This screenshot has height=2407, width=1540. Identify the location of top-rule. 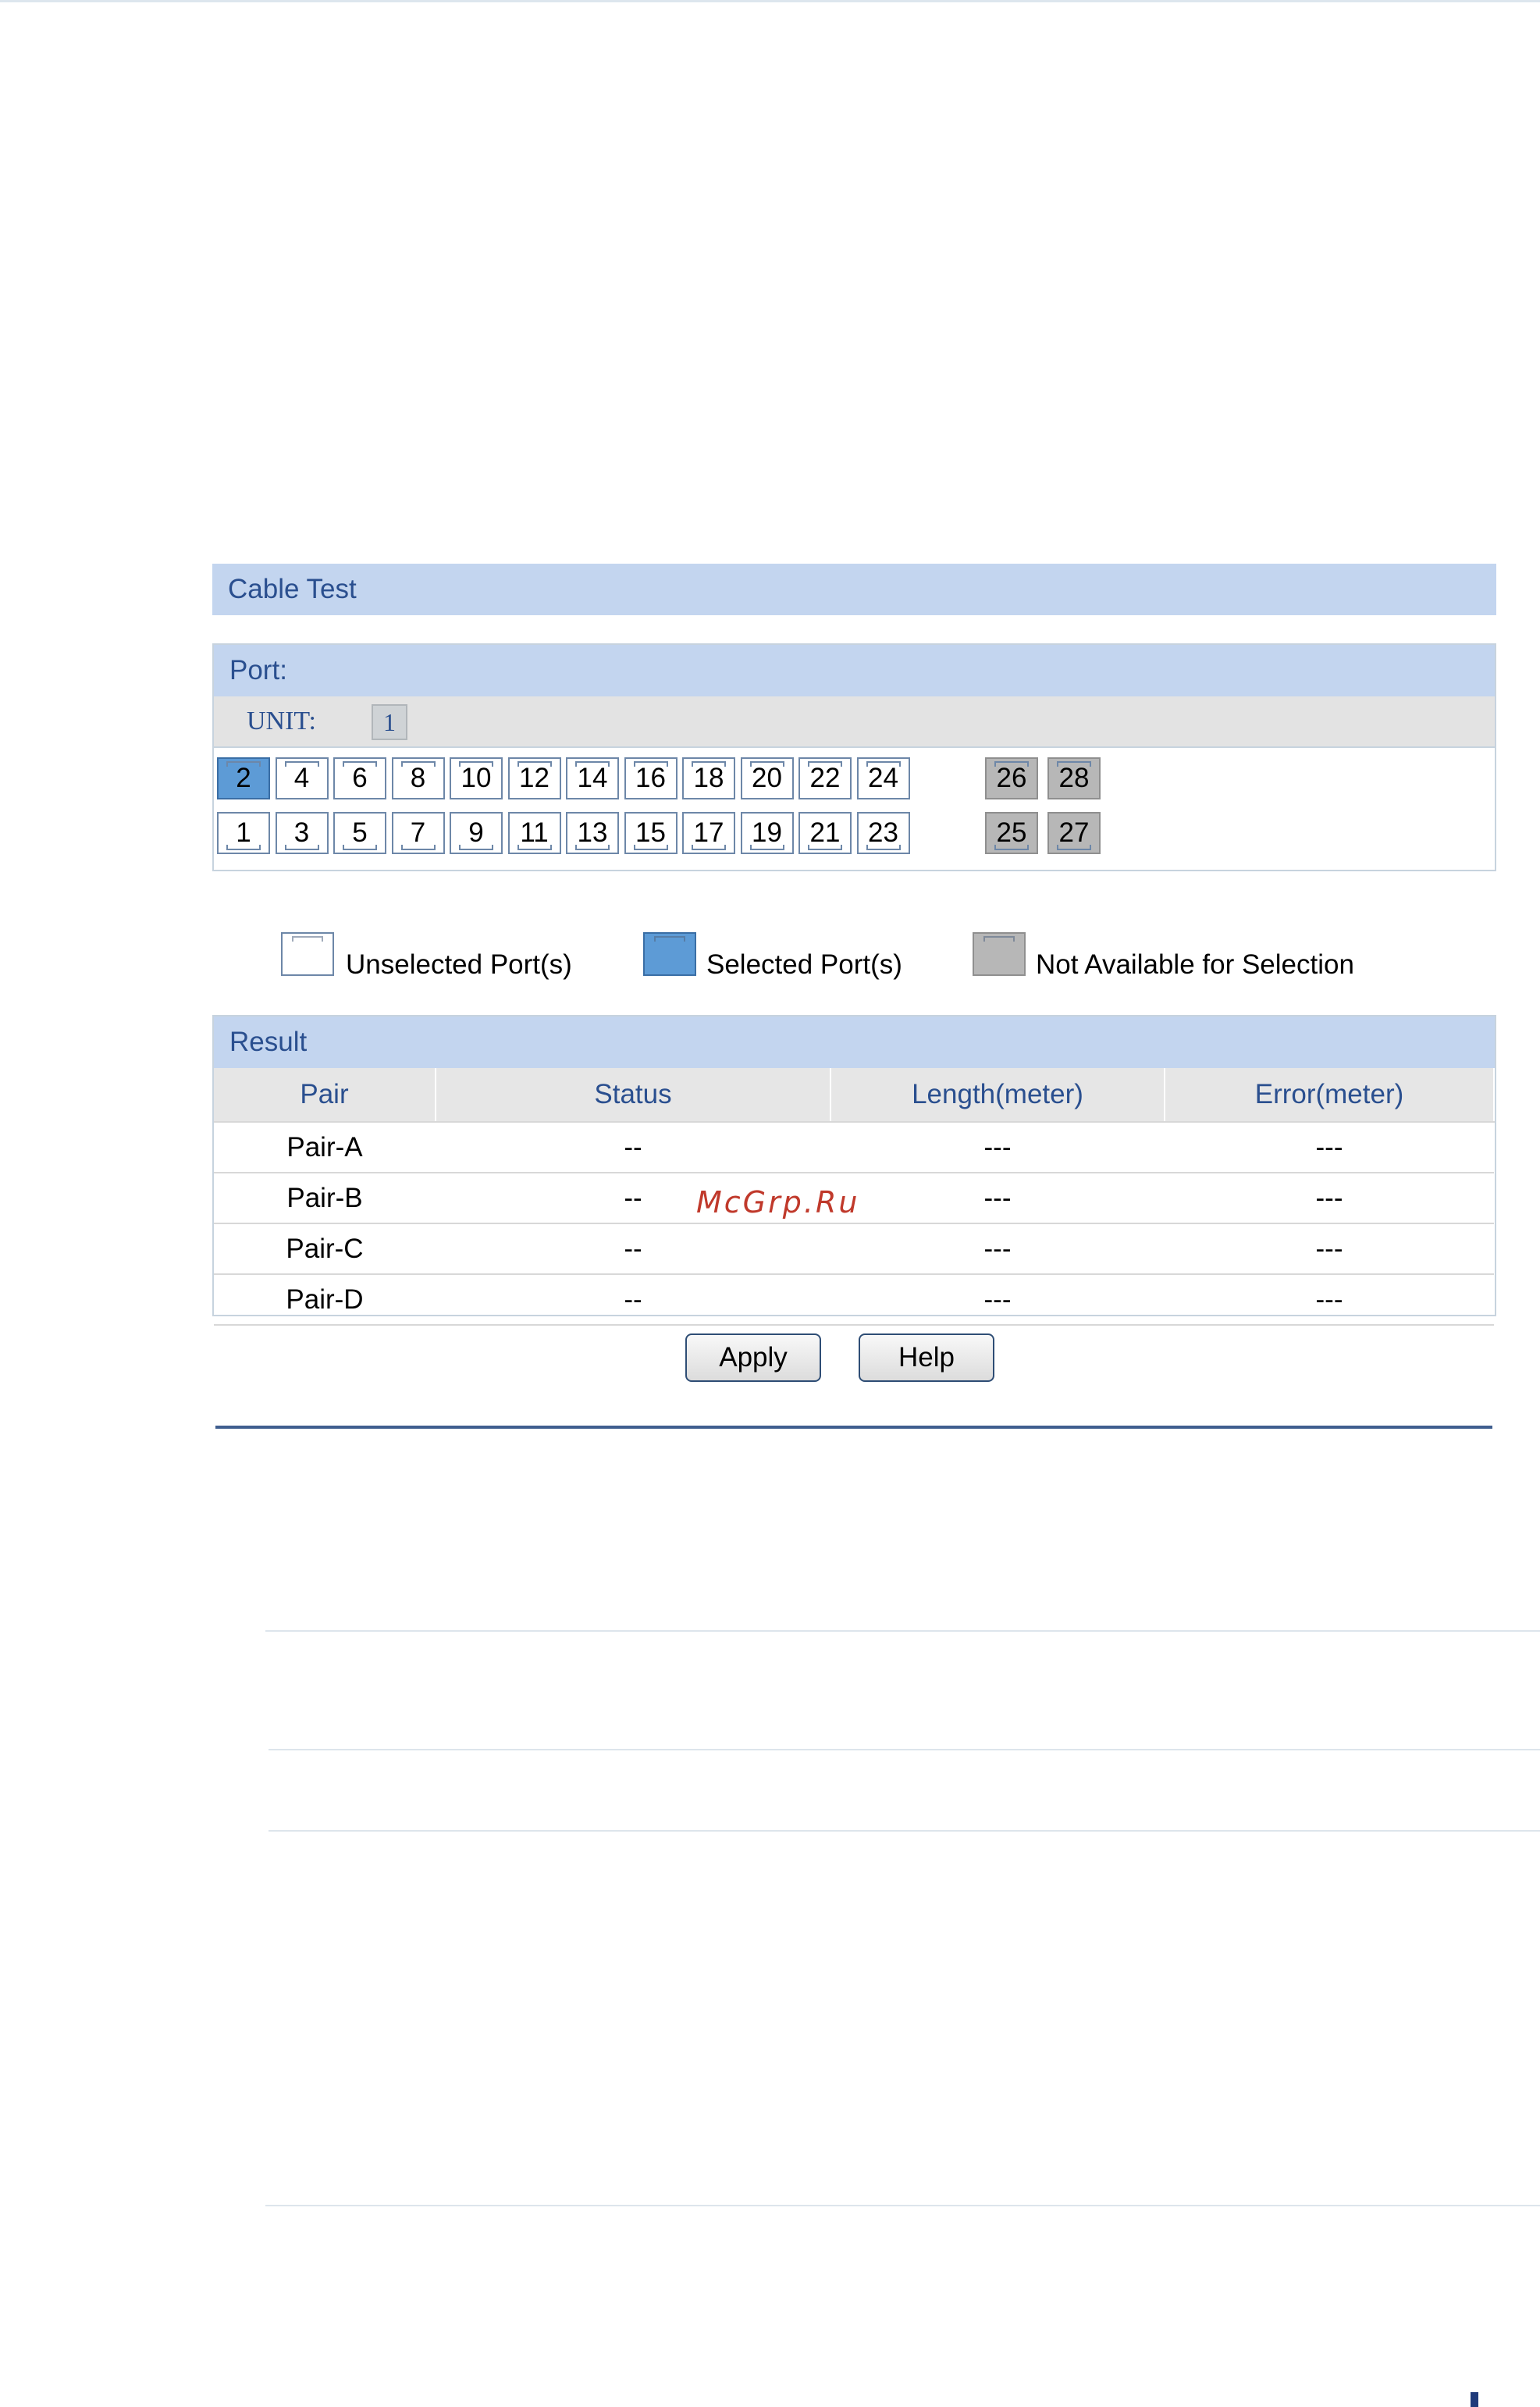
(770, 1).